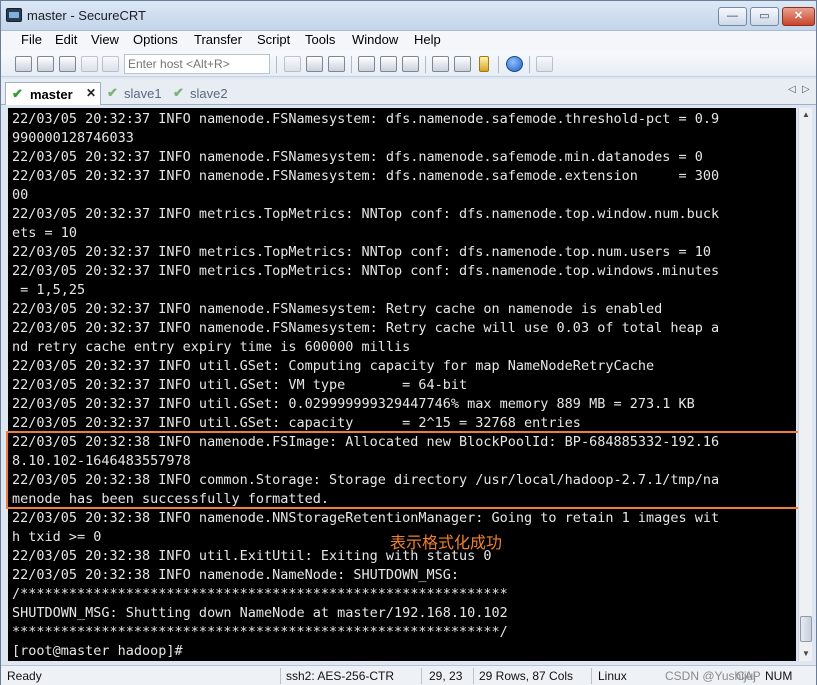  What do you see at coordinates (209, 93) in the screenshot?
I see `tab-label: slave2` at bounding box center [209, 93].